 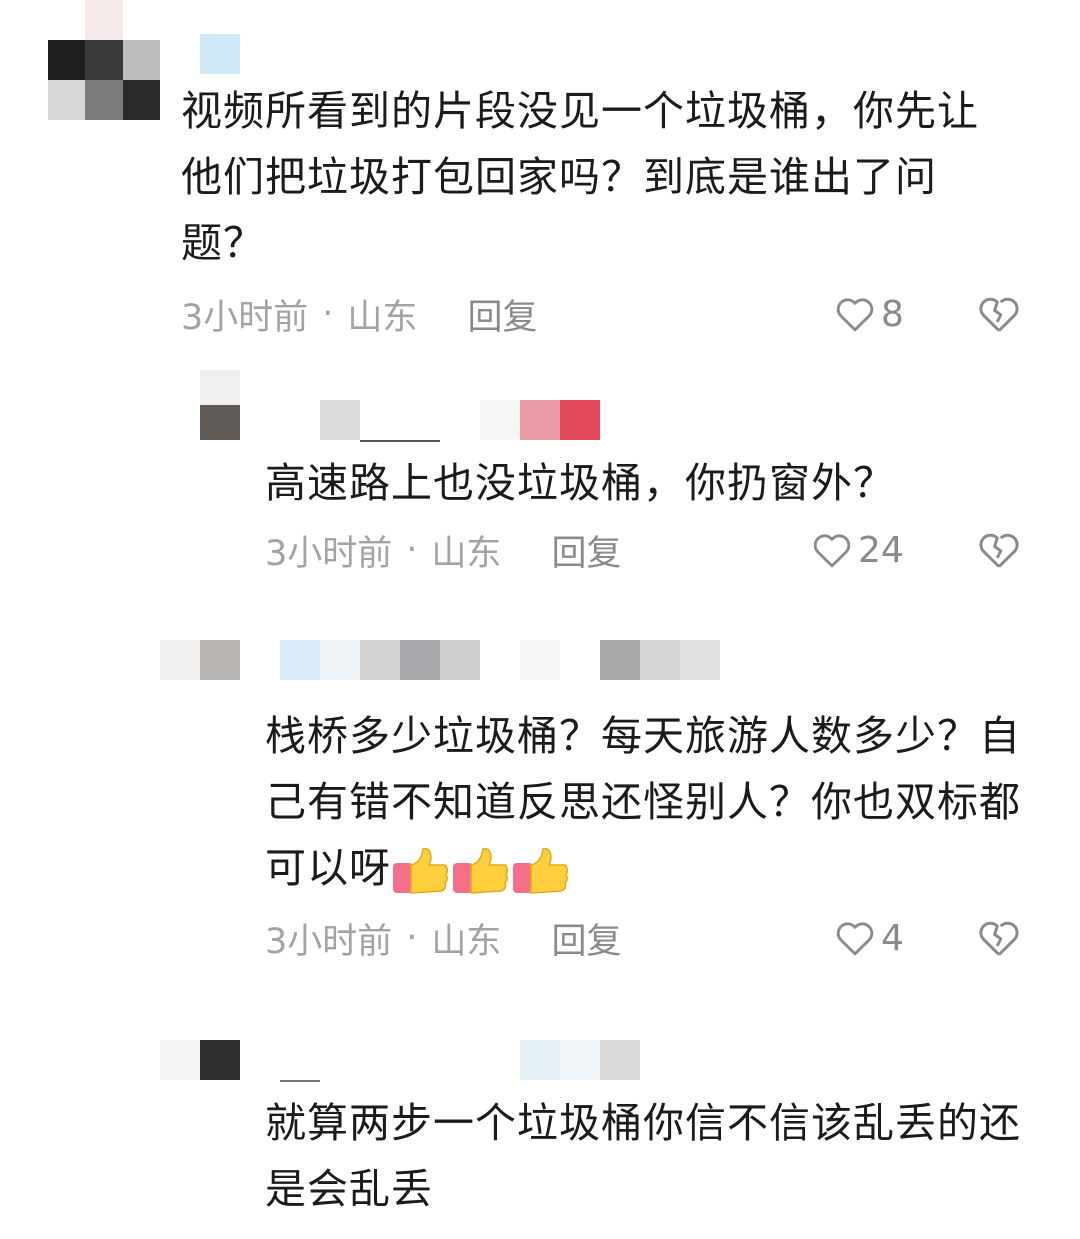 I want to click on like-count: 8, so click(x=892, y=314).